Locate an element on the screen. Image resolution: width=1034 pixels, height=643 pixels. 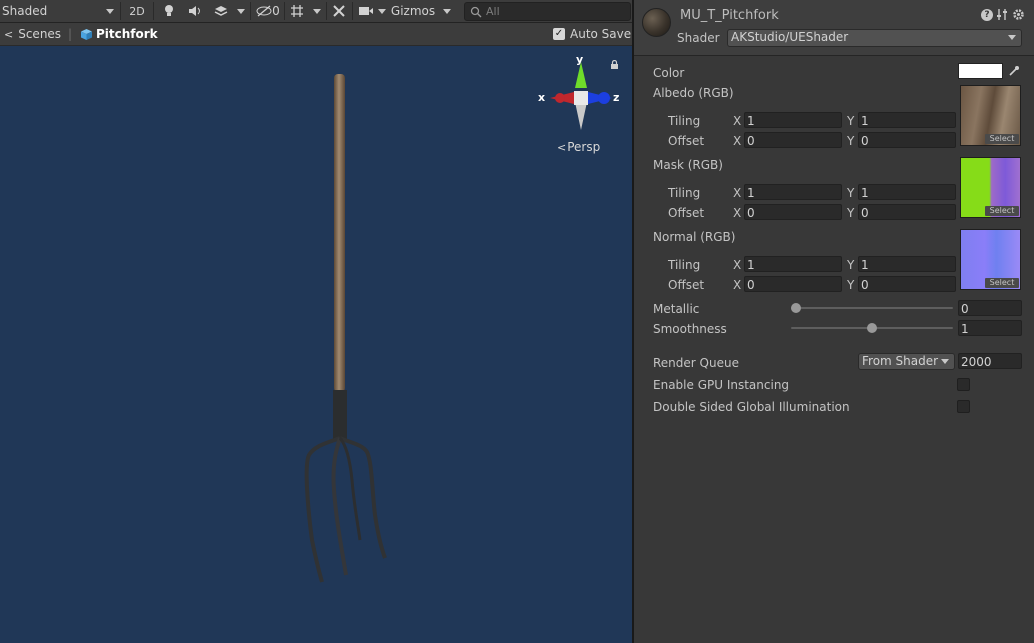
persp-icon: < is located at coordinates (562, 147).